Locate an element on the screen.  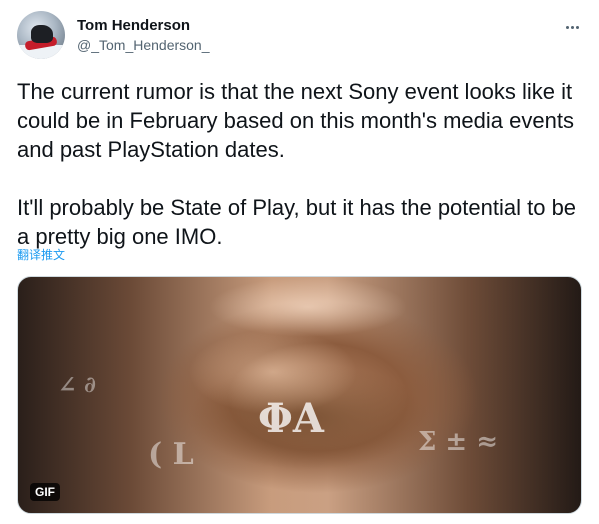
avatar-rider is located at coordinates (42, 34).